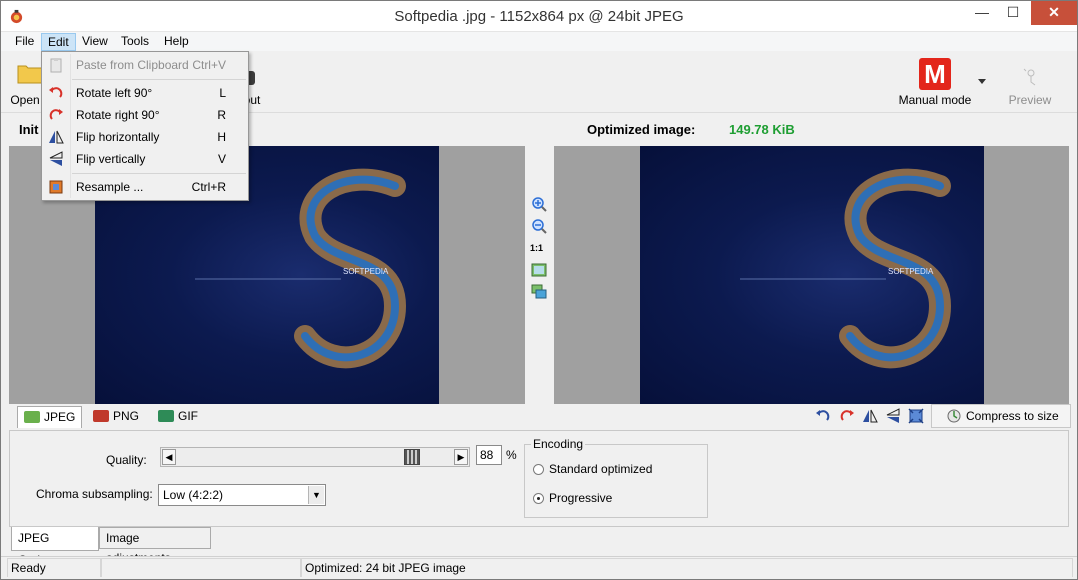 Image resolution: width=1078 pixels, height=580 pixels. I want to click on chevron-down-icon, so click(982, 81).